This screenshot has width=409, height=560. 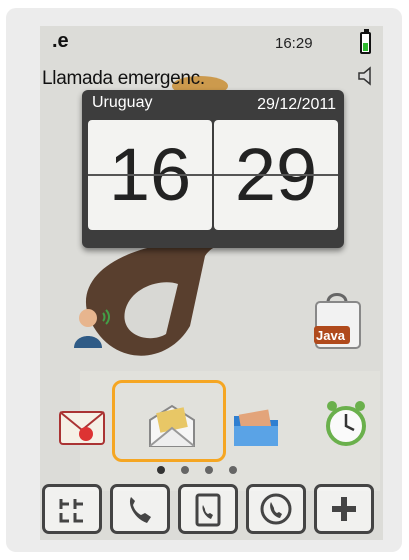 I want to click on messages-icon, so click(x=82, y=428).